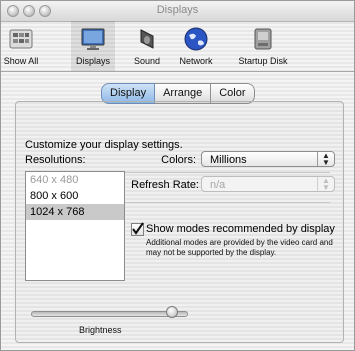  I want to click on title-bar: Displays, so click(177, 11).